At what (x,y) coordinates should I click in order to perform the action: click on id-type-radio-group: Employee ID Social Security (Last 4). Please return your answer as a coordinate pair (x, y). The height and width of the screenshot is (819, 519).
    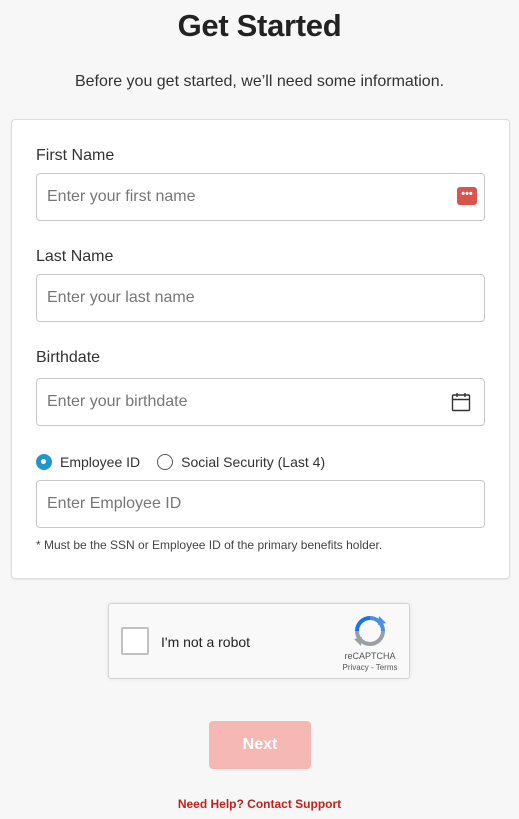
    Looking at the image, I should click on (180, 462).